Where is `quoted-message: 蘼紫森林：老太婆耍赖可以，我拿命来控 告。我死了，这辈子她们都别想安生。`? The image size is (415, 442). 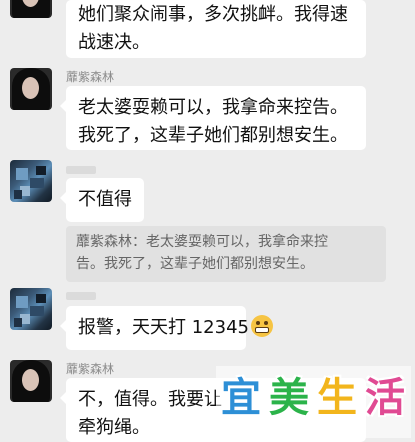
quoted-message: 蘼紫森林：老太婆耍赖可以，我拿命来控 告。我死了，这辈子她们都别想安生。 is located at coordinates (226, 254).